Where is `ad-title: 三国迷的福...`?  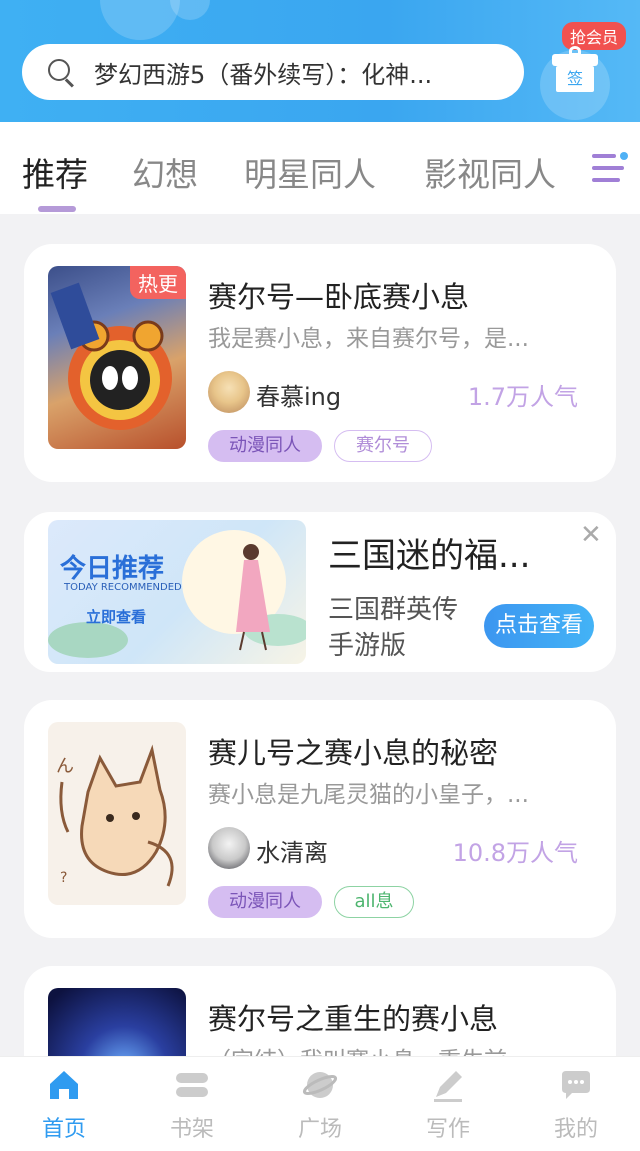 ad-title: 三国迷的福... is located at coordinates (429, 552).